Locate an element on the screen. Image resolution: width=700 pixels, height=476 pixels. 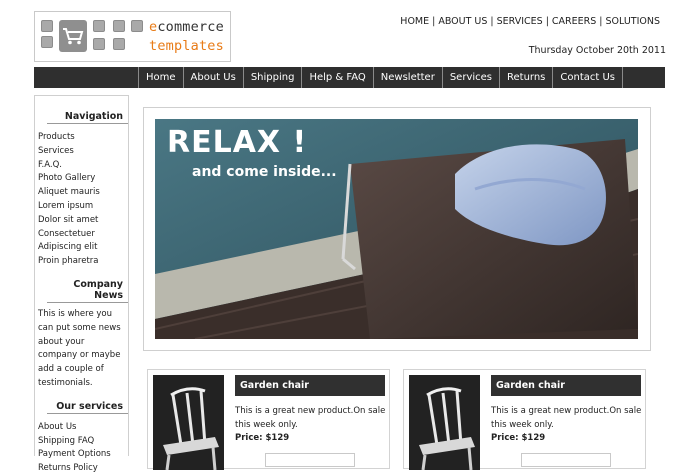
sidebar-item-shipping-faq: Shipping FAQ is located at coordinates (83, 442).